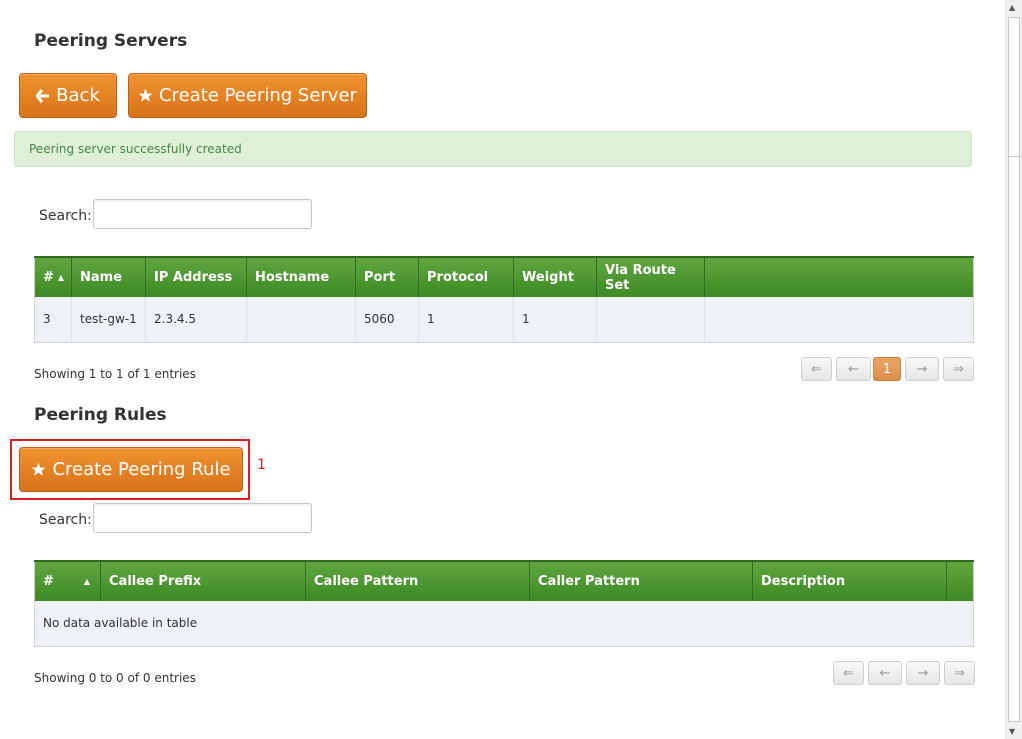 Image resolution: width=1022 pixels, height=739 pixels. I want to click on annotation-number: 1, so click(261, 465).